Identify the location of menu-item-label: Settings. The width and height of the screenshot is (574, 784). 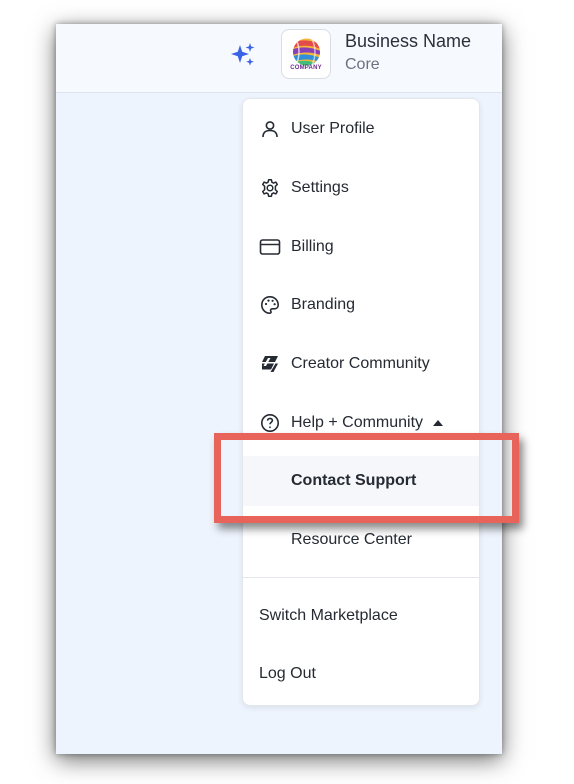
(320, 187).